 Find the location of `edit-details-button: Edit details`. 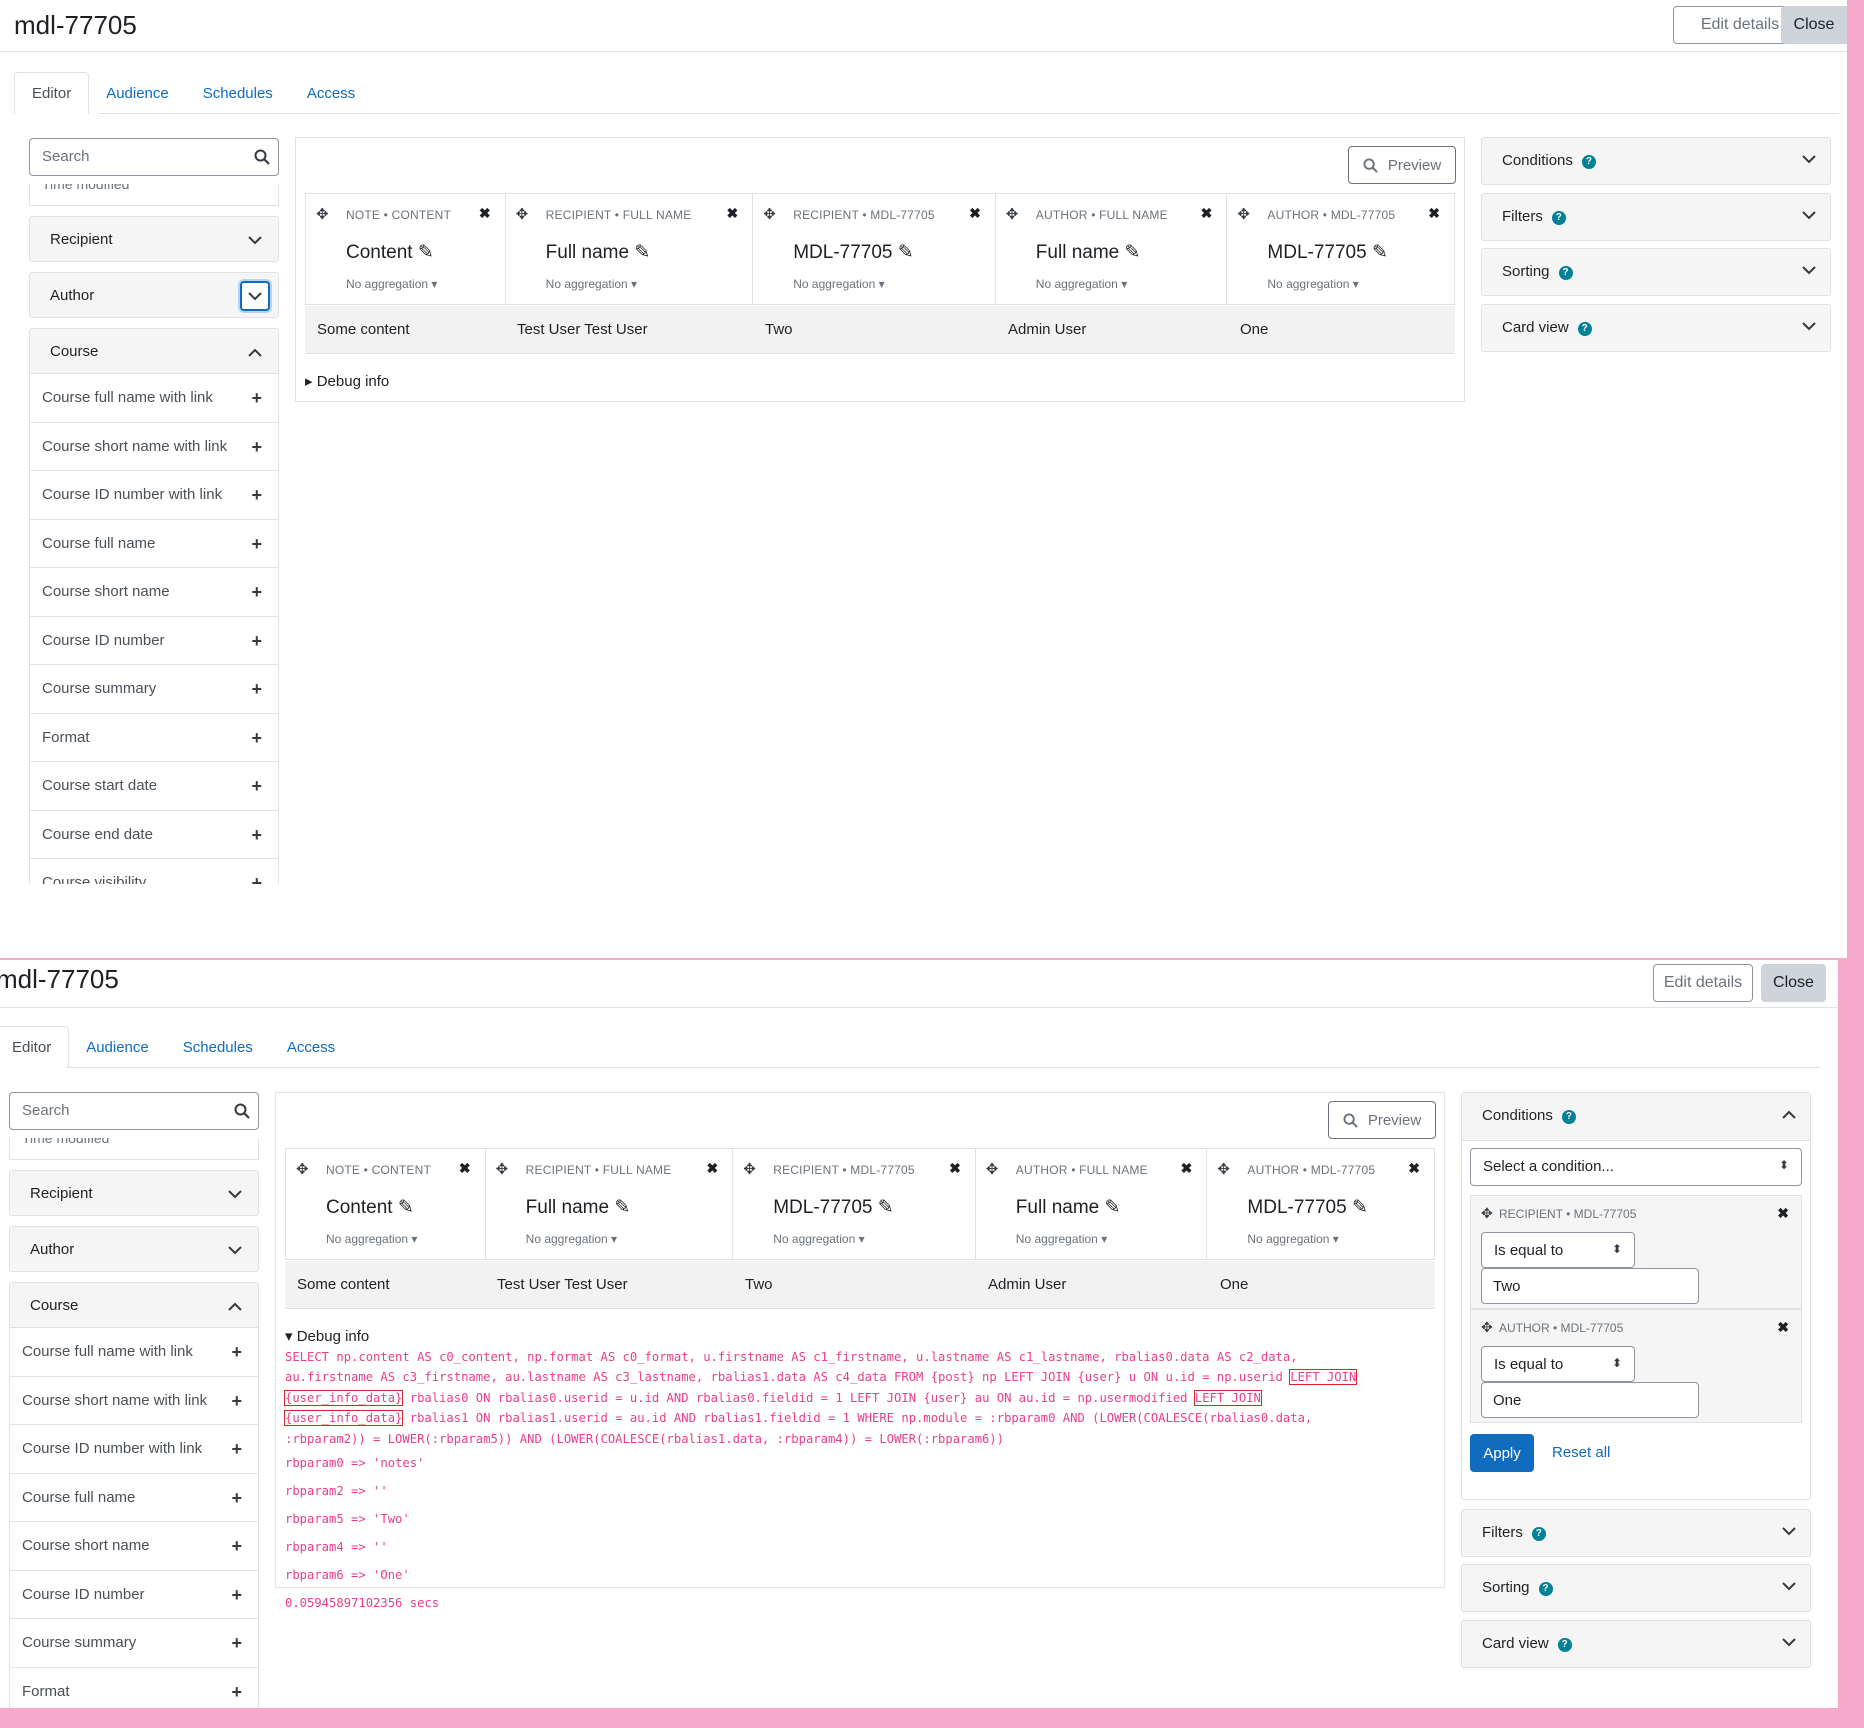

edit-details-button: Edit details is located at coordinates (1703, 983).